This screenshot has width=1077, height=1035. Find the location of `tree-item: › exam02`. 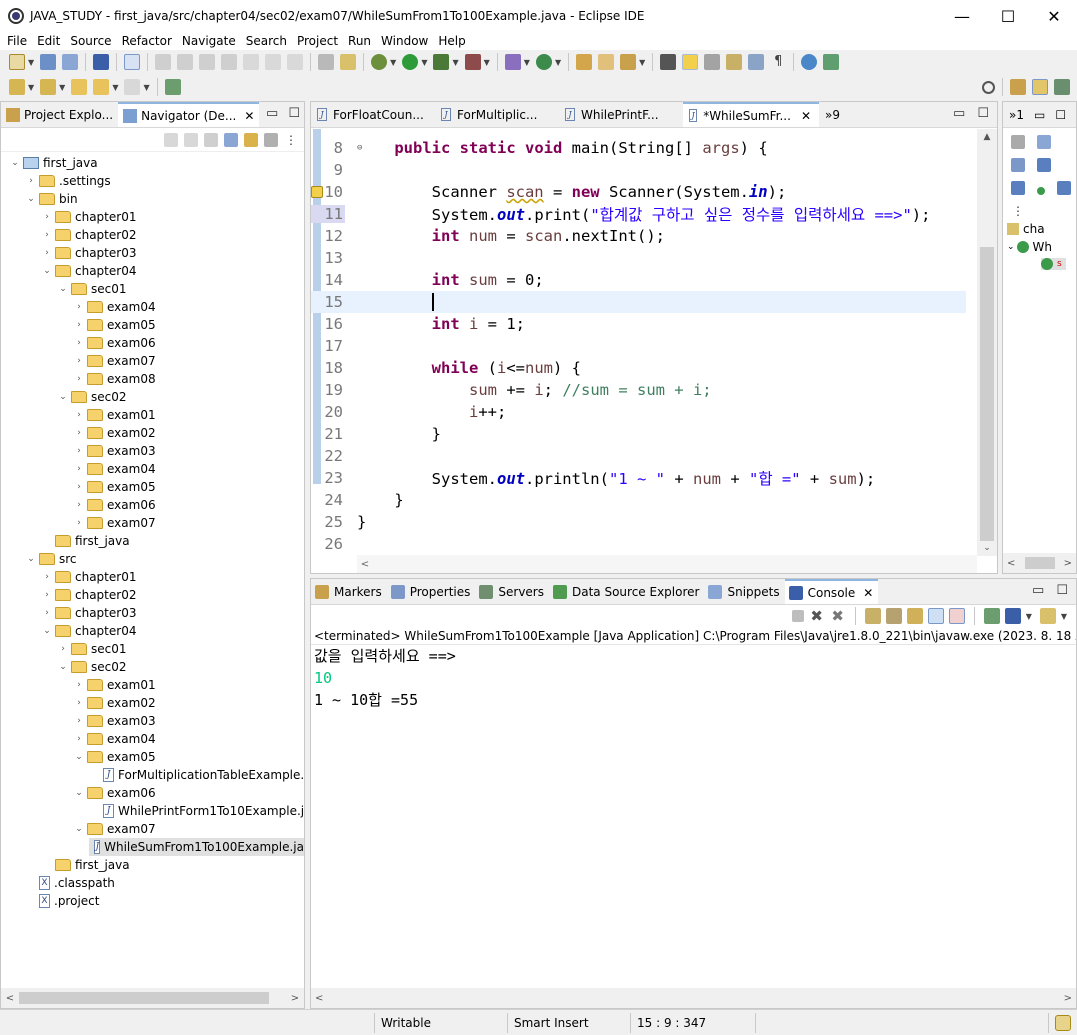

tree-item: › exam02 is located at coordinates (114, 433).